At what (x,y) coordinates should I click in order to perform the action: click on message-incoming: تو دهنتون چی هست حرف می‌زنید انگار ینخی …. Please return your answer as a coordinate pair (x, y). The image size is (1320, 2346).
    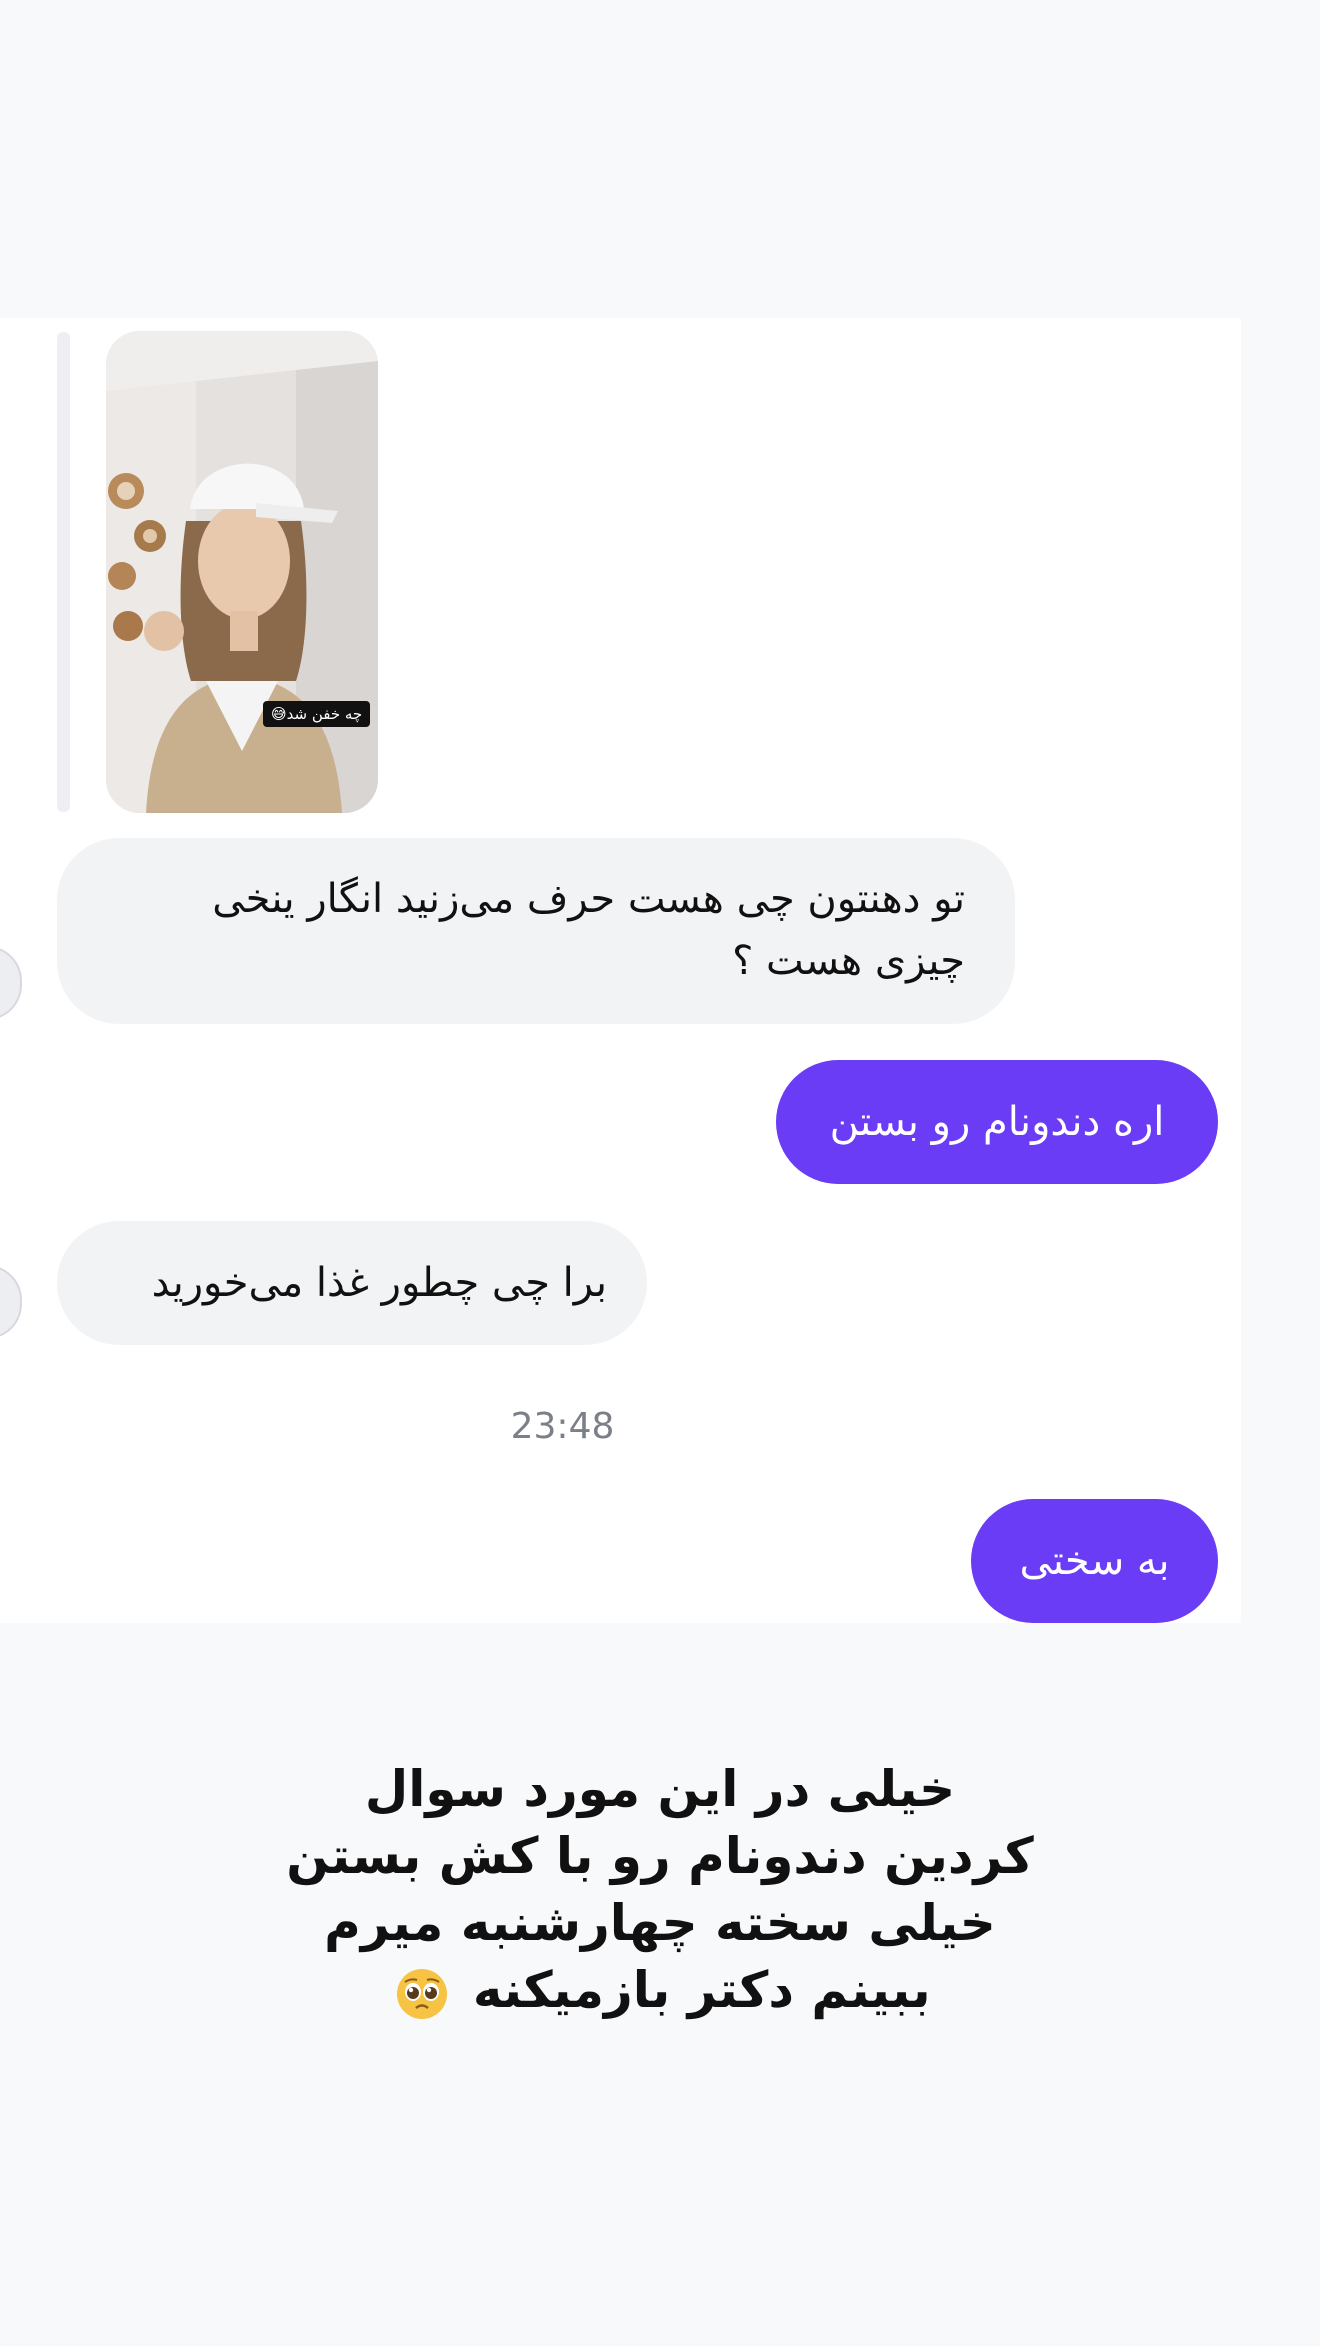
    Looking at the image, I should click on (536, 931).